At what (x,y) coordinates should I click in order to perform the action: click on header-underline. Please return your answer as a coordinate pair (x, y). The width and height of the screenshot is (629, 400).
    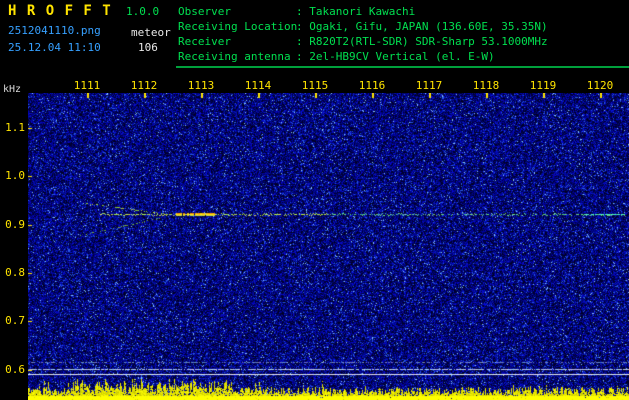
    Looking at the image, I should click on (402, 67).